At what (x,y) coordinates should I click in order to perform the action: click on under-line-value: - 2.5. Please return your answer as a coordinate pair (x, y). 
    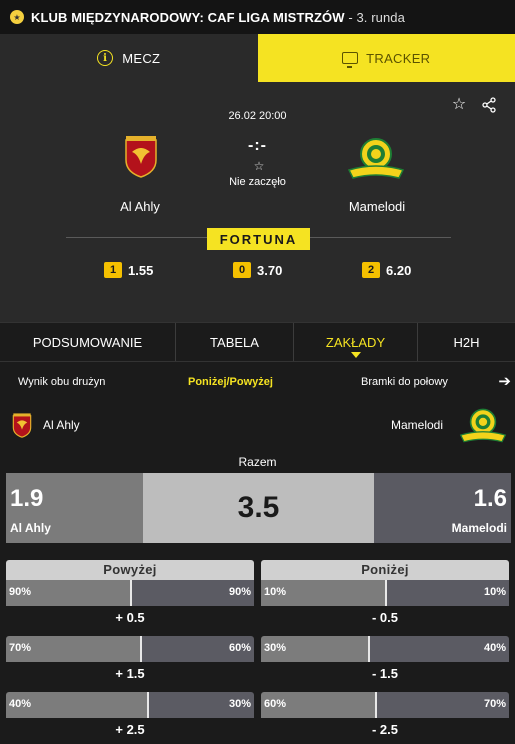
    Looking at the image, I should click on (384, 729).